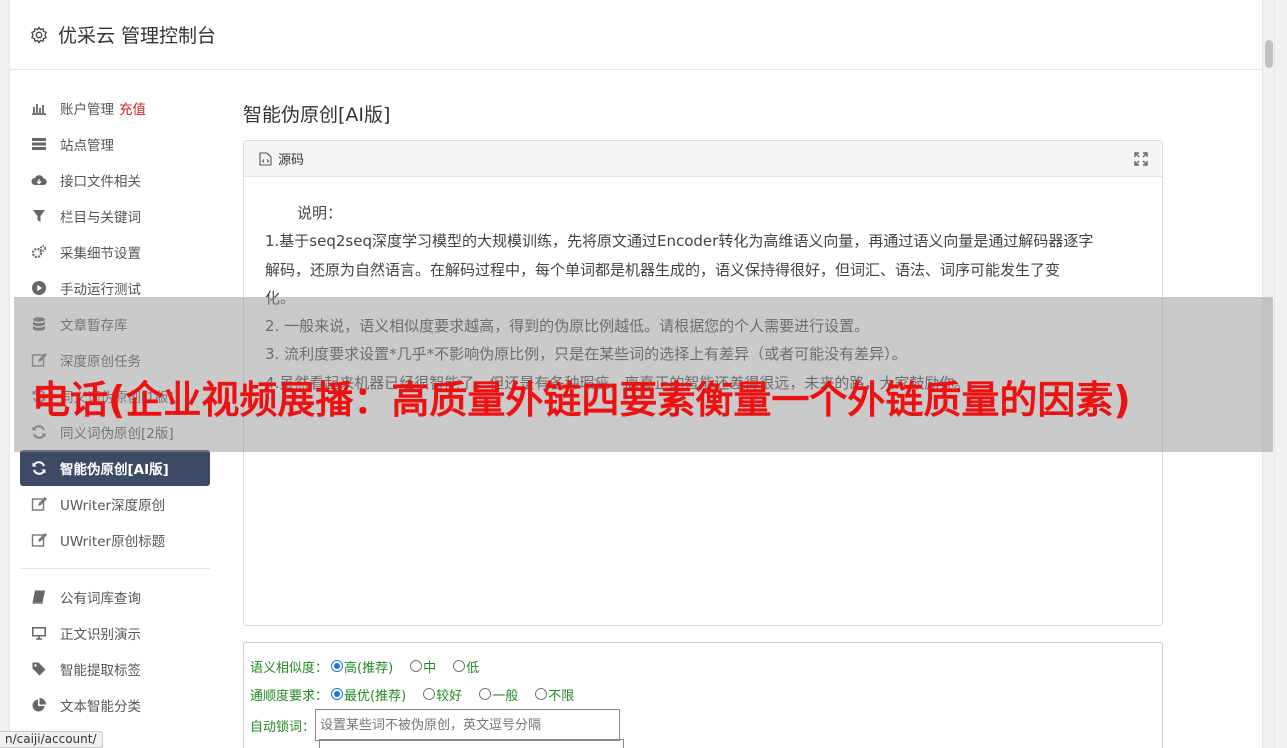  I want to click on similarity-row: 语义相似度： 高(推荐) 中 低, so click(706, 666).